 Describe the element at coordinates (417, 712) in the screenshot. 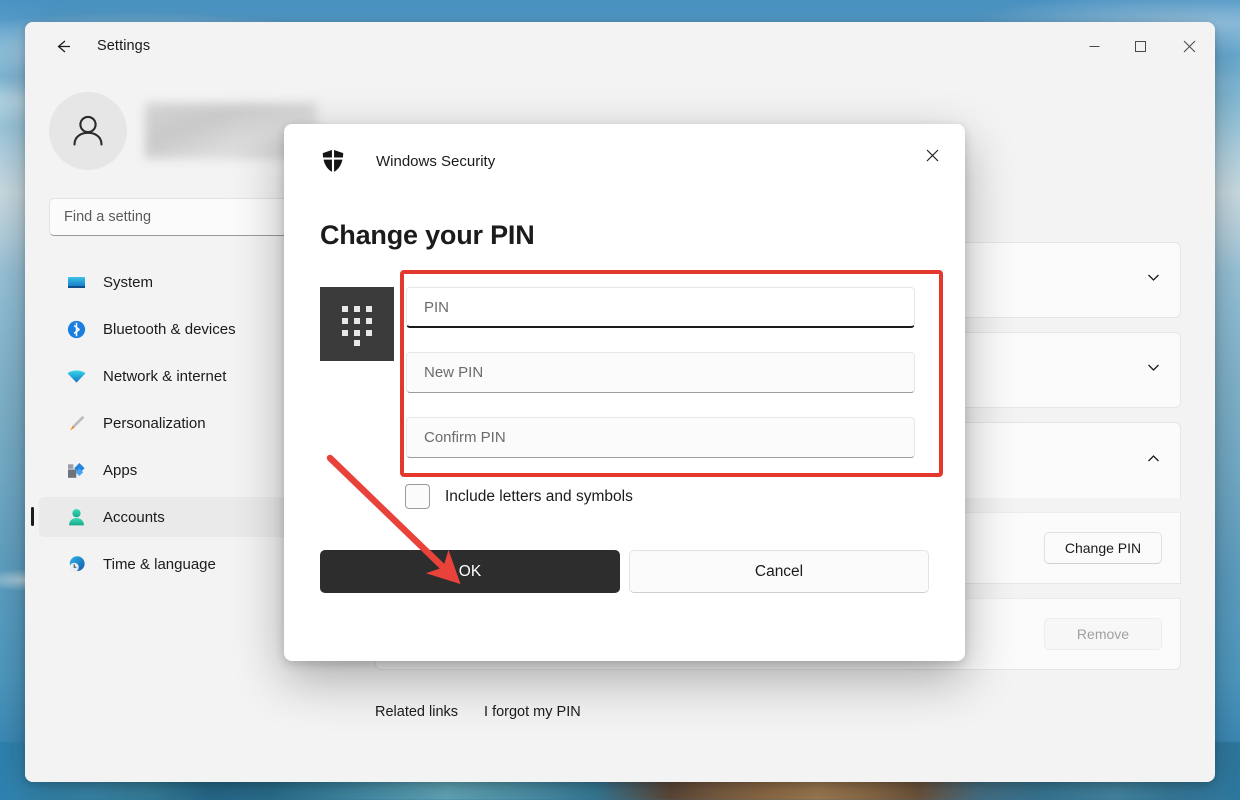

I see `related-links-label: Related links` at that location.